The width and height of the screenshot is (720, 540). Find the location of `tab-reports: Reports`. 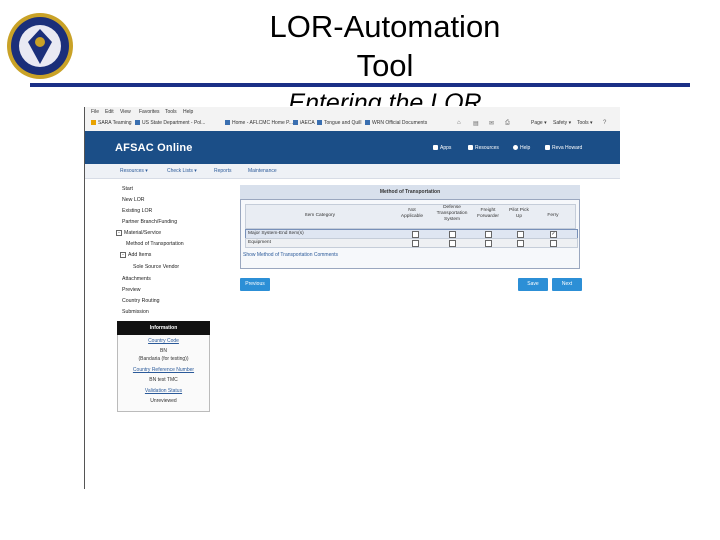

tab-reports: Reports is located at coordinates (223, 171).